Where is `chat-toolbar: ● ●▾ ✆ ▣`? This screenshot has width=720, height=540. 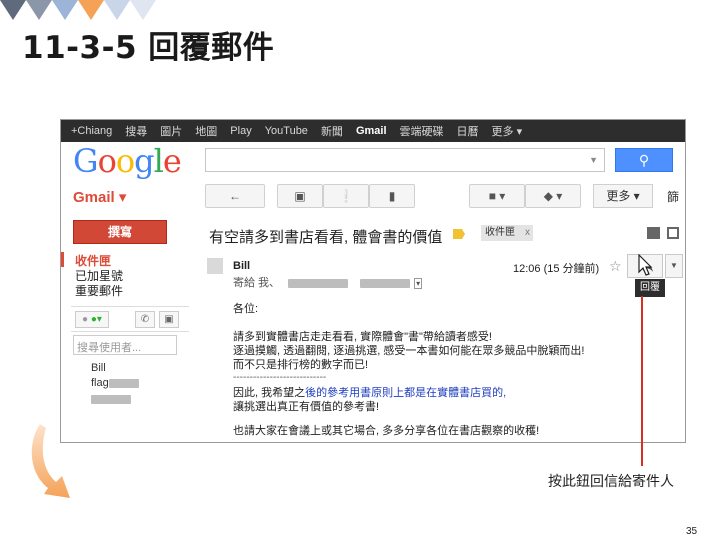 chat-toolbar: ● ●▾ ✆ ▣ is located at coordinates (130, 319).